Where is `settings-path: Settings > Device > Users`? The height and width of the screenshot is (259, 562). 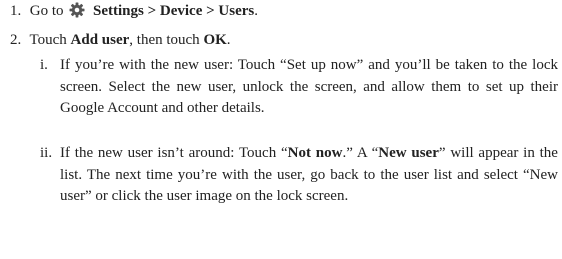 settings-path: Settings > Device > Users is located at coordinates (174, 11).